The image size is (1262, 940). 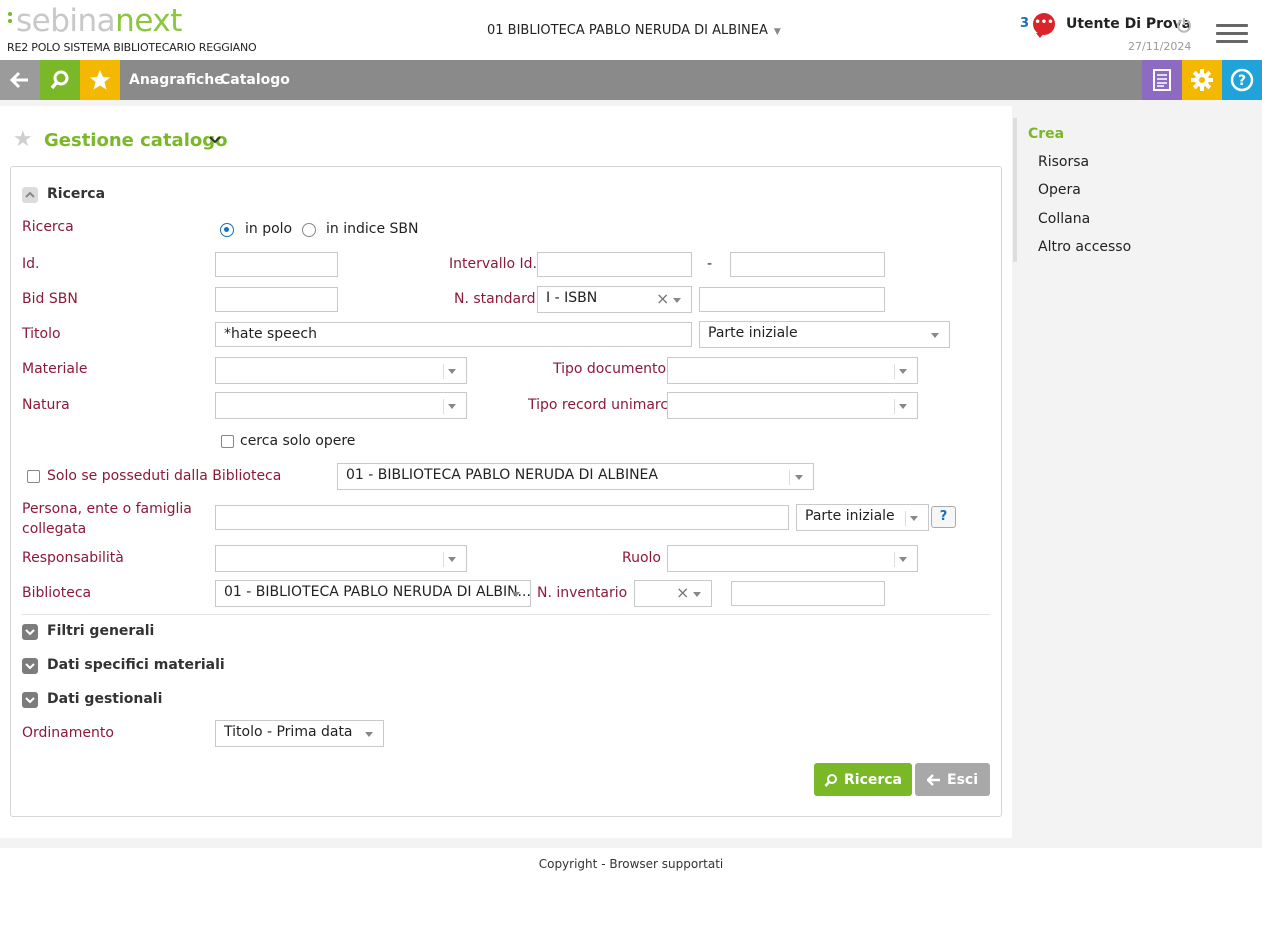 I want to click on expand-dati-specifici-toggle, so click(x=30, y=666).